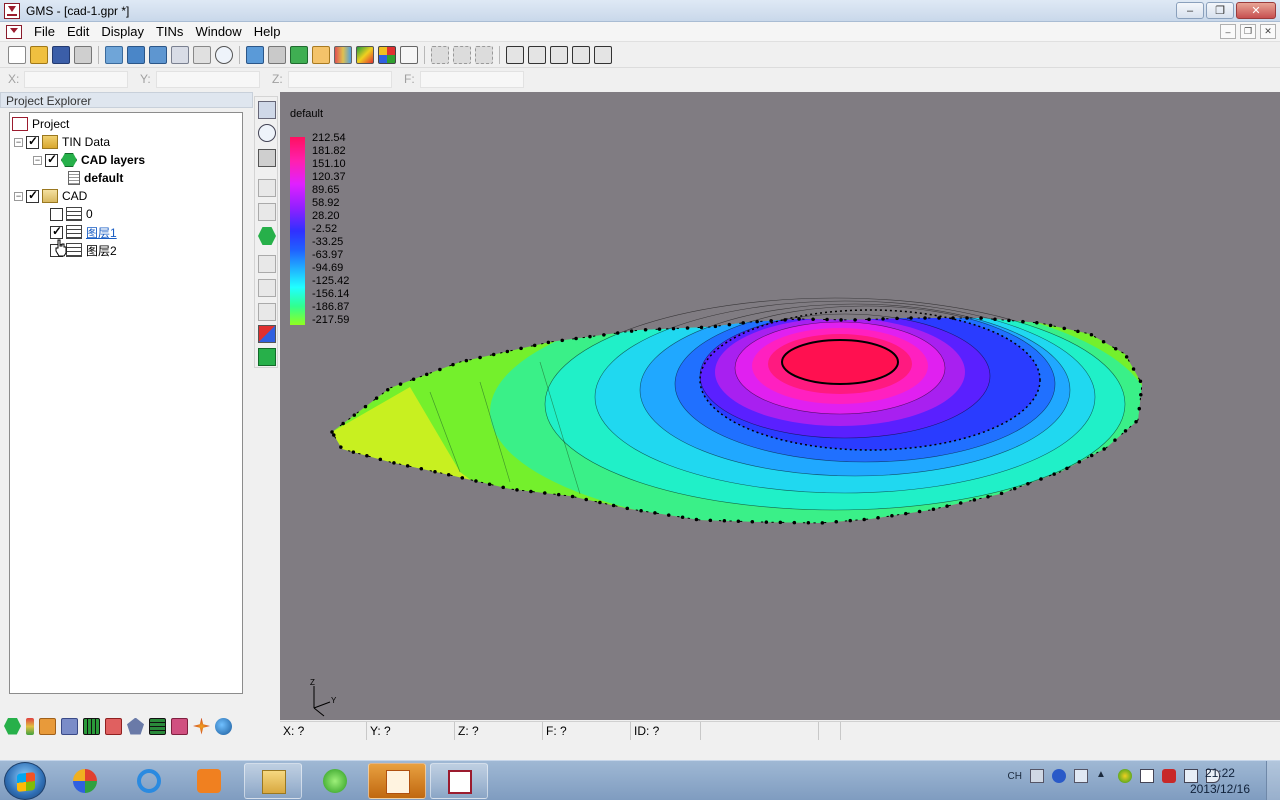 Image resolution: width=1280 pixels, height=800 pixels. Describe the element at coordinates (180, 55) in the screenshot. I see `oblique-view-icon` at that location.